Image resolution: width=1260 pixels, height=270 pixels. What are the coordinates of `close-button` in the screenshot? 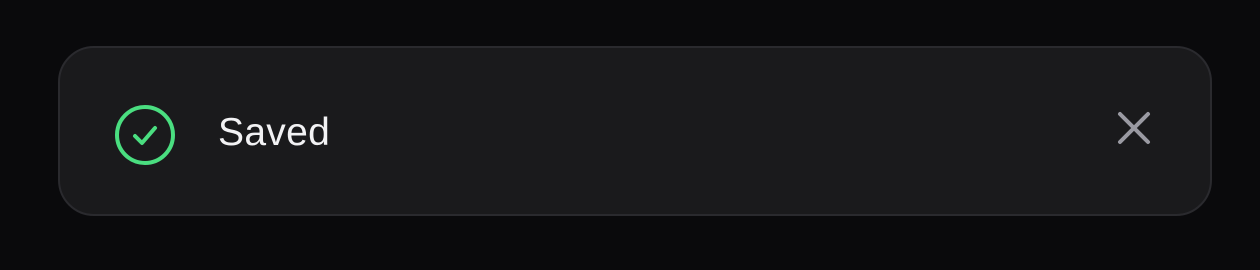 It's located at (1134, 128).